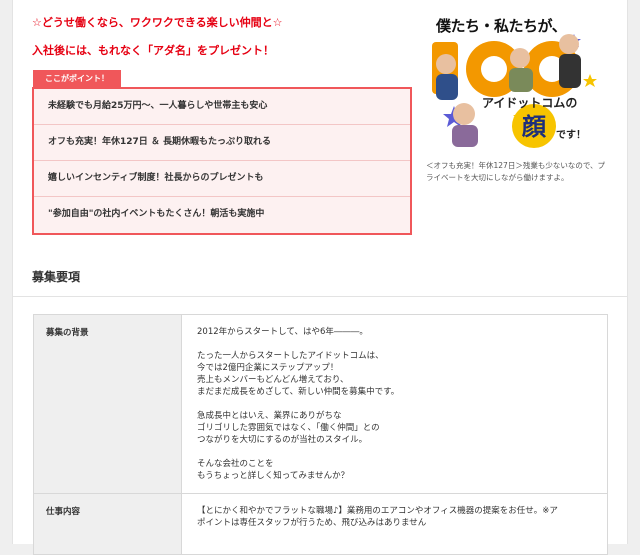  I want to click on hero-headline: 僕たち・私たちが、, so click(501, 26).